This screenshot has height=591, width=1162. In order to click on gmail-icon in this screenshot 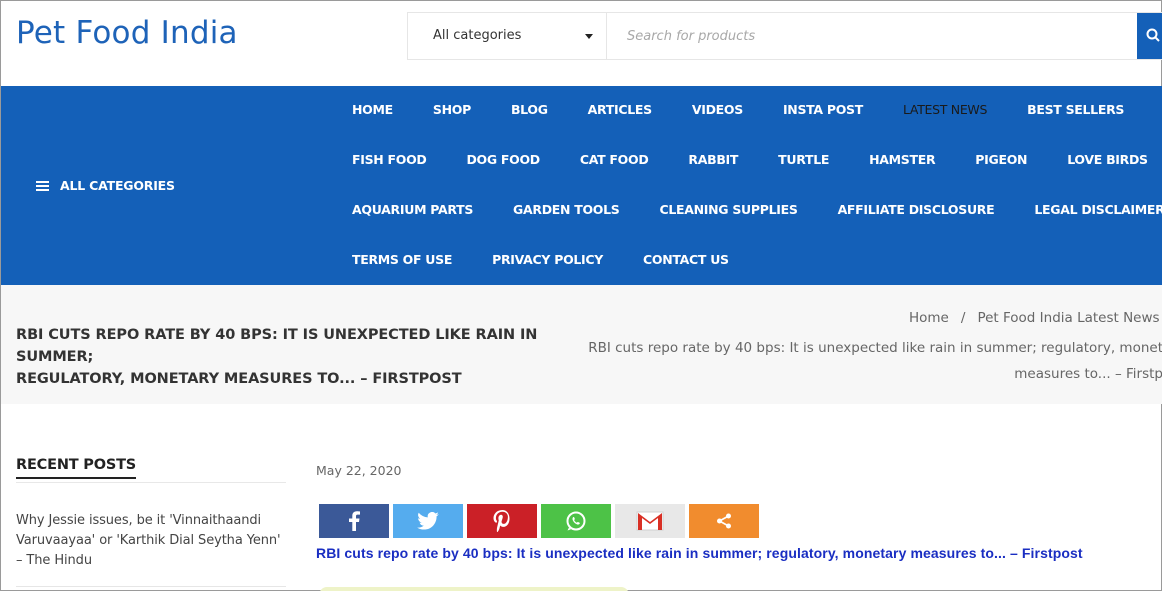, I will do `click(650, 521)`.